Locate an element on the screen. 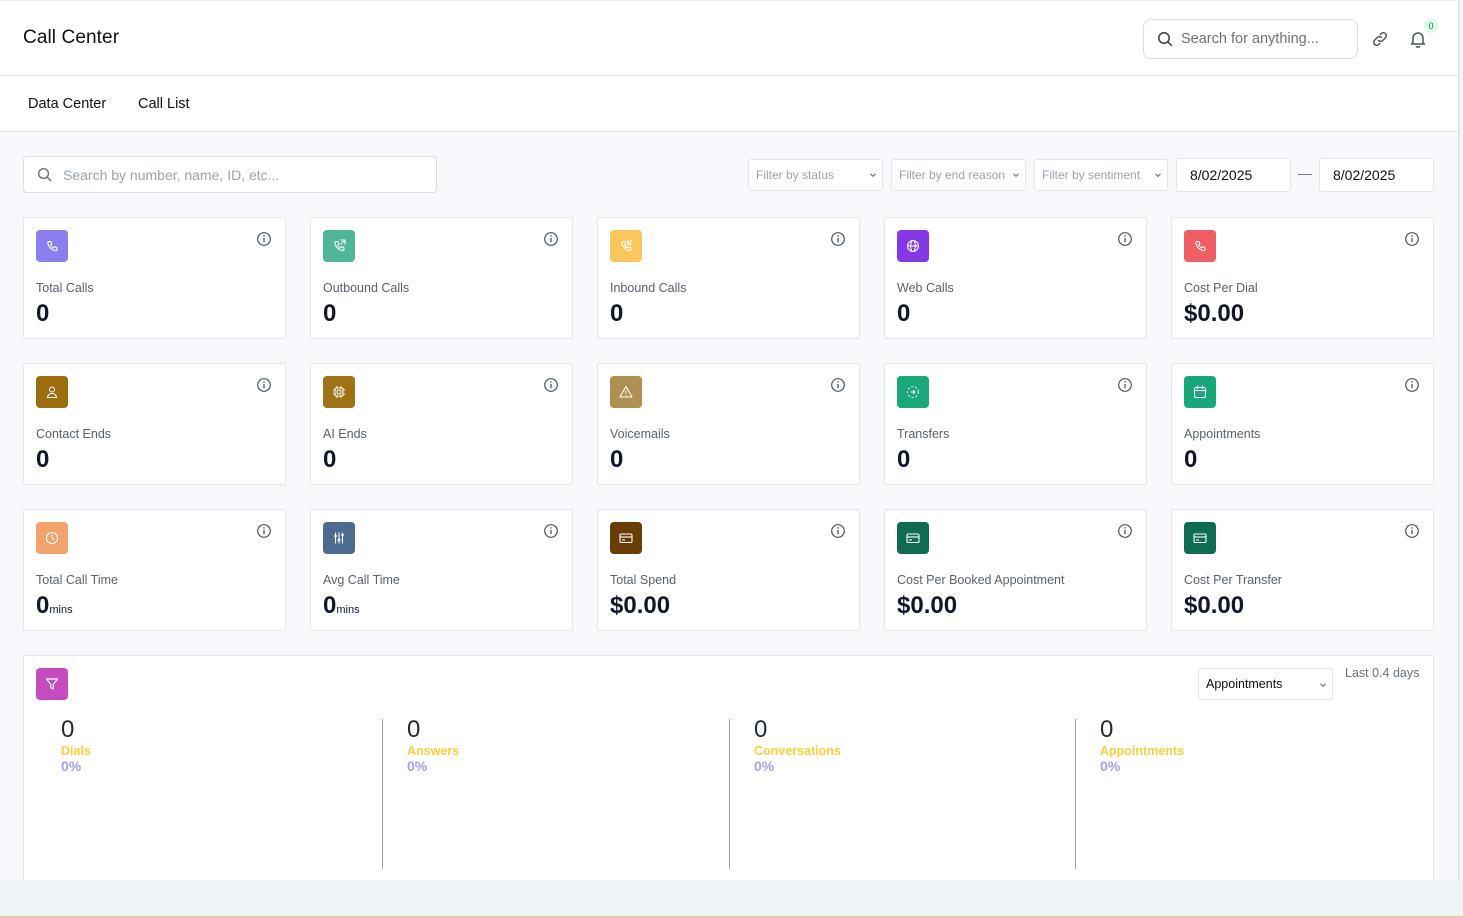  stat-unit: mins is located at coordinates (348, 610).